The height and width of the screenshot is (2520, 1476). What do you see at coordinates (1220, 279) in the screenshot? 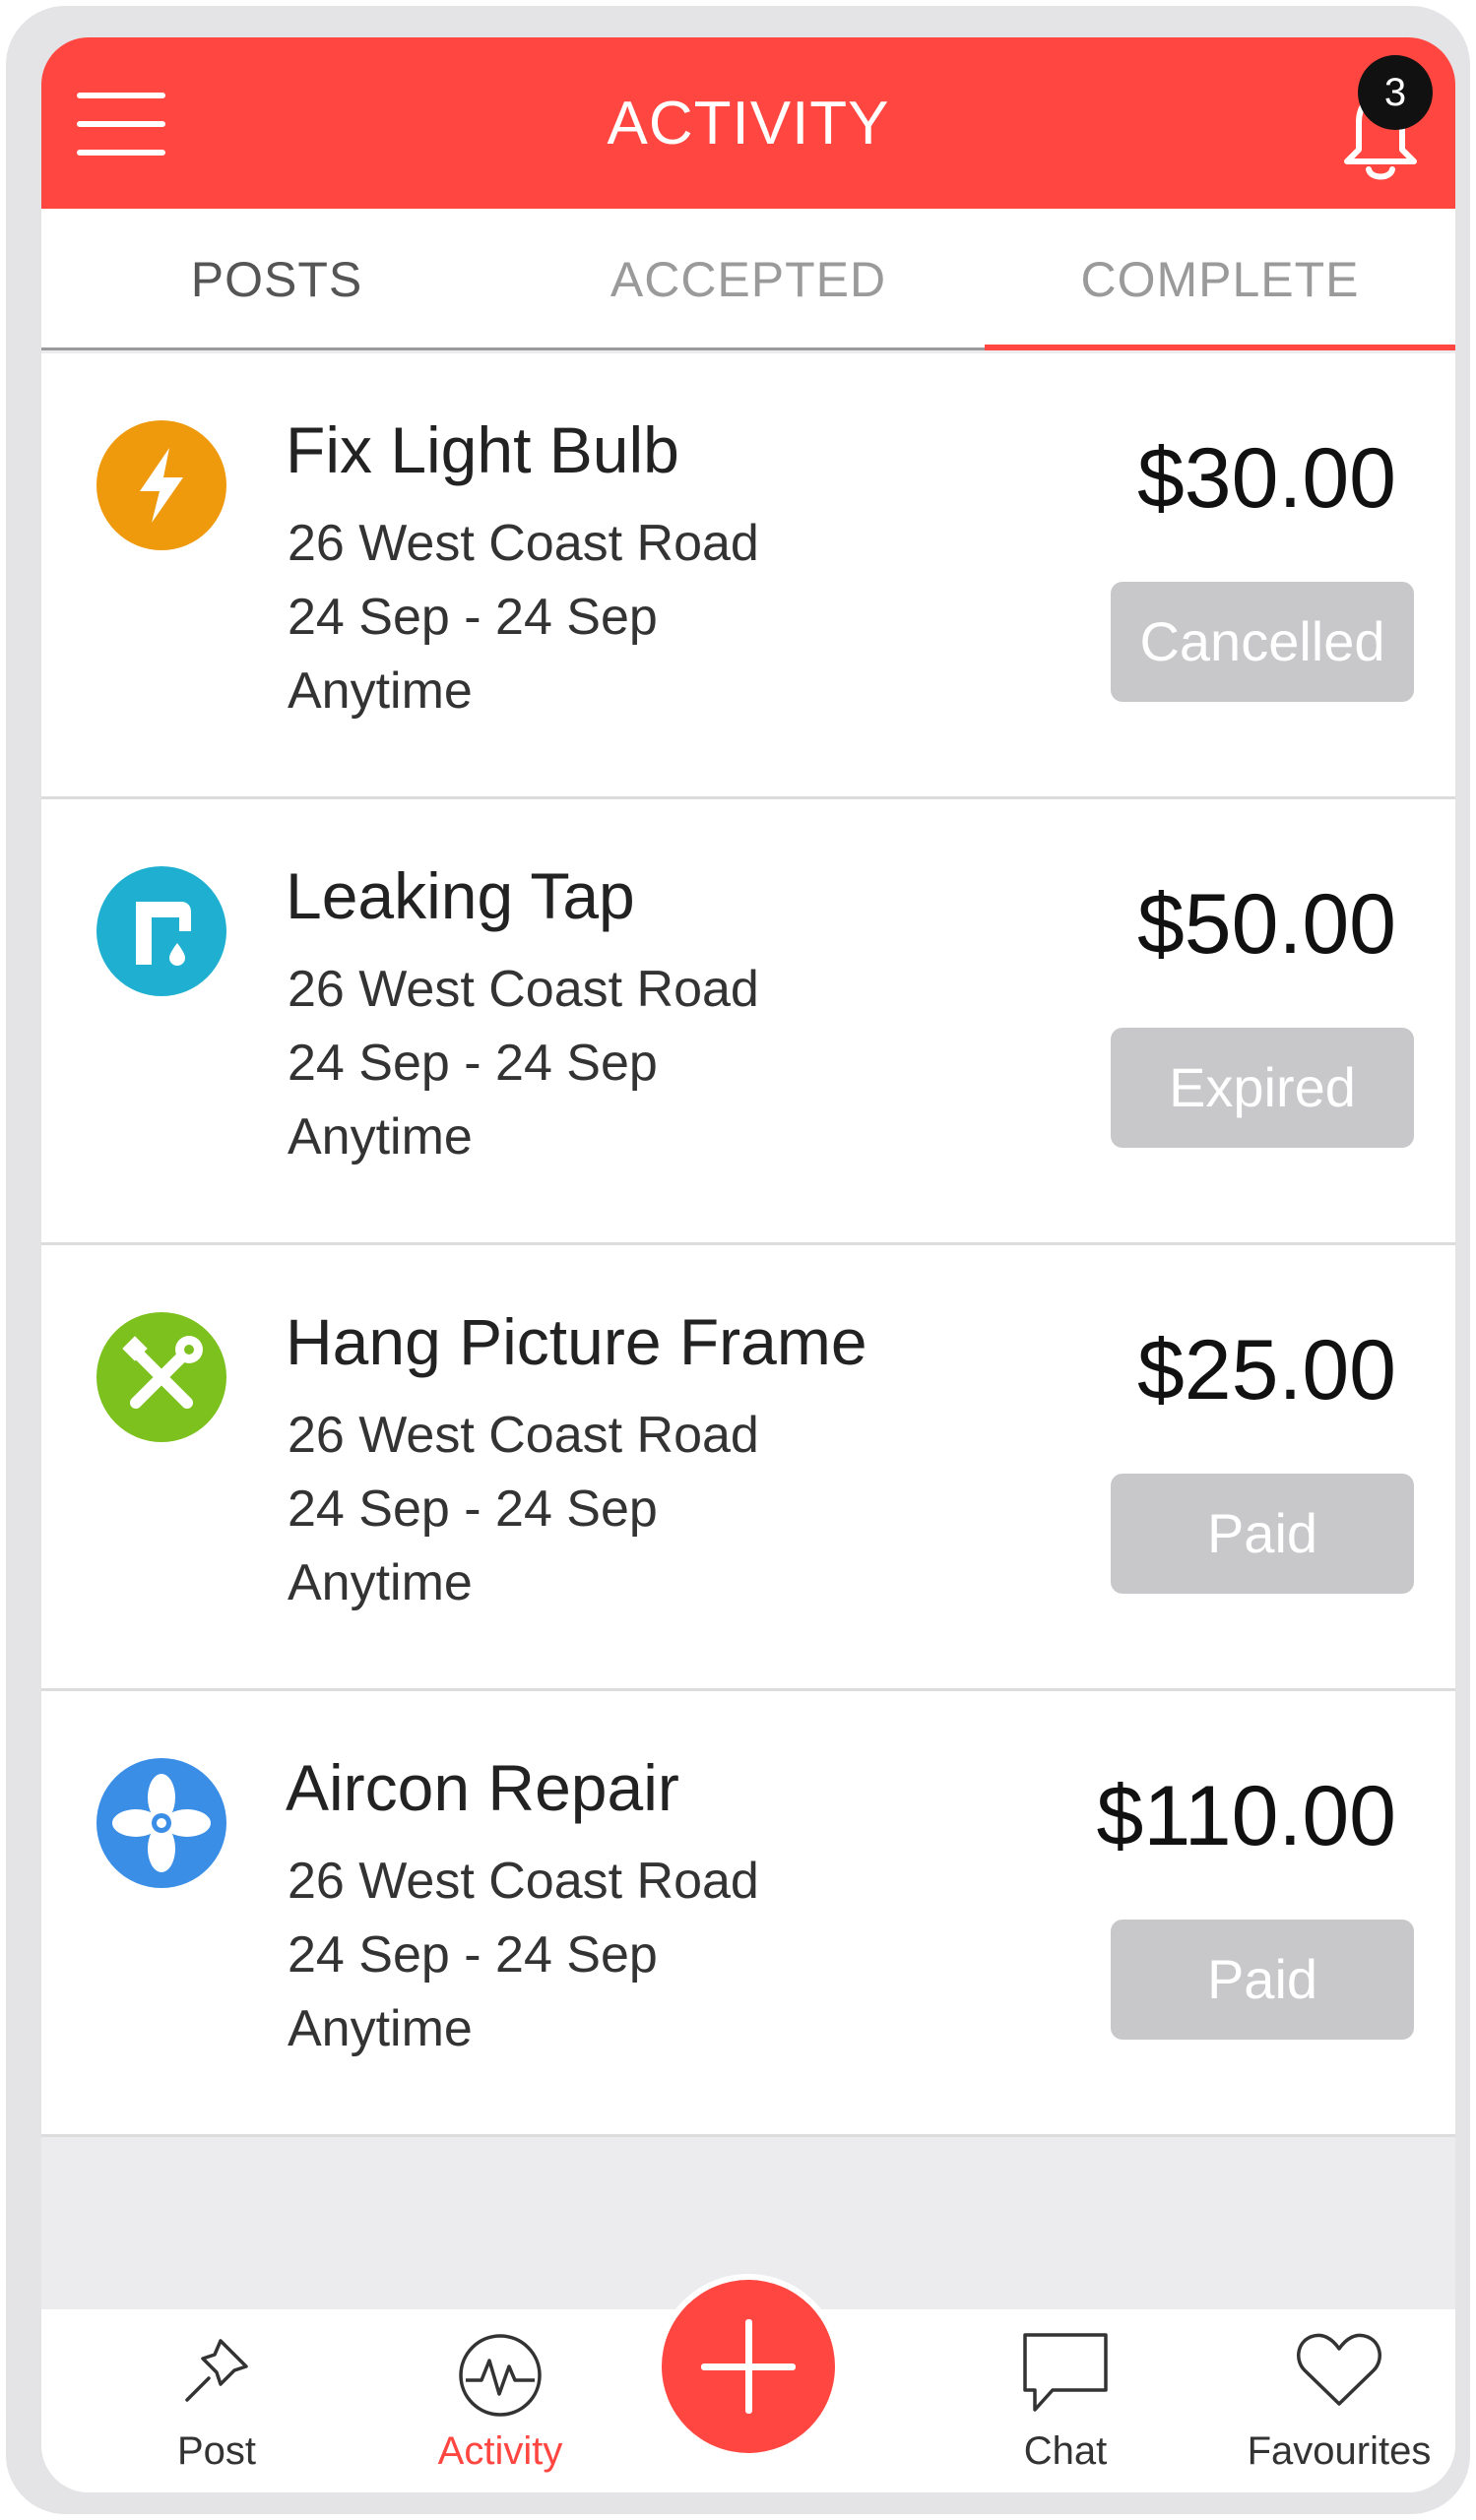
I see `tab-complete: COMPLETE` at bounding box center [1220, 279].